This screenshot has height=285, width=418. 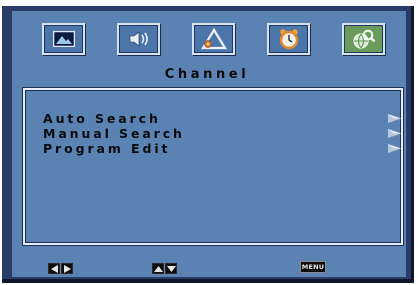 What do you see at coordinates (171, 268) in the screenshot?
I see `down-arrow-key-icon` at bounding box center [171, 268].